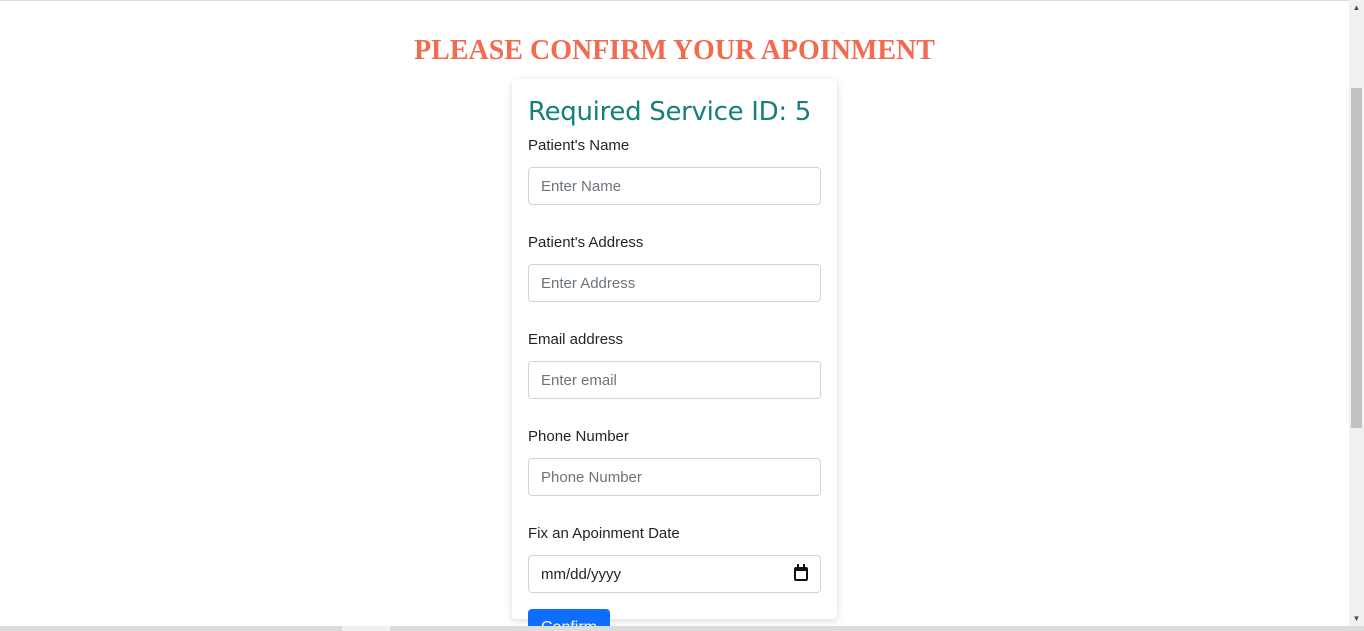  Describe the element at coordinates (579, 145) in the screenshot. I see `name-label: Patient's Name` at that location.